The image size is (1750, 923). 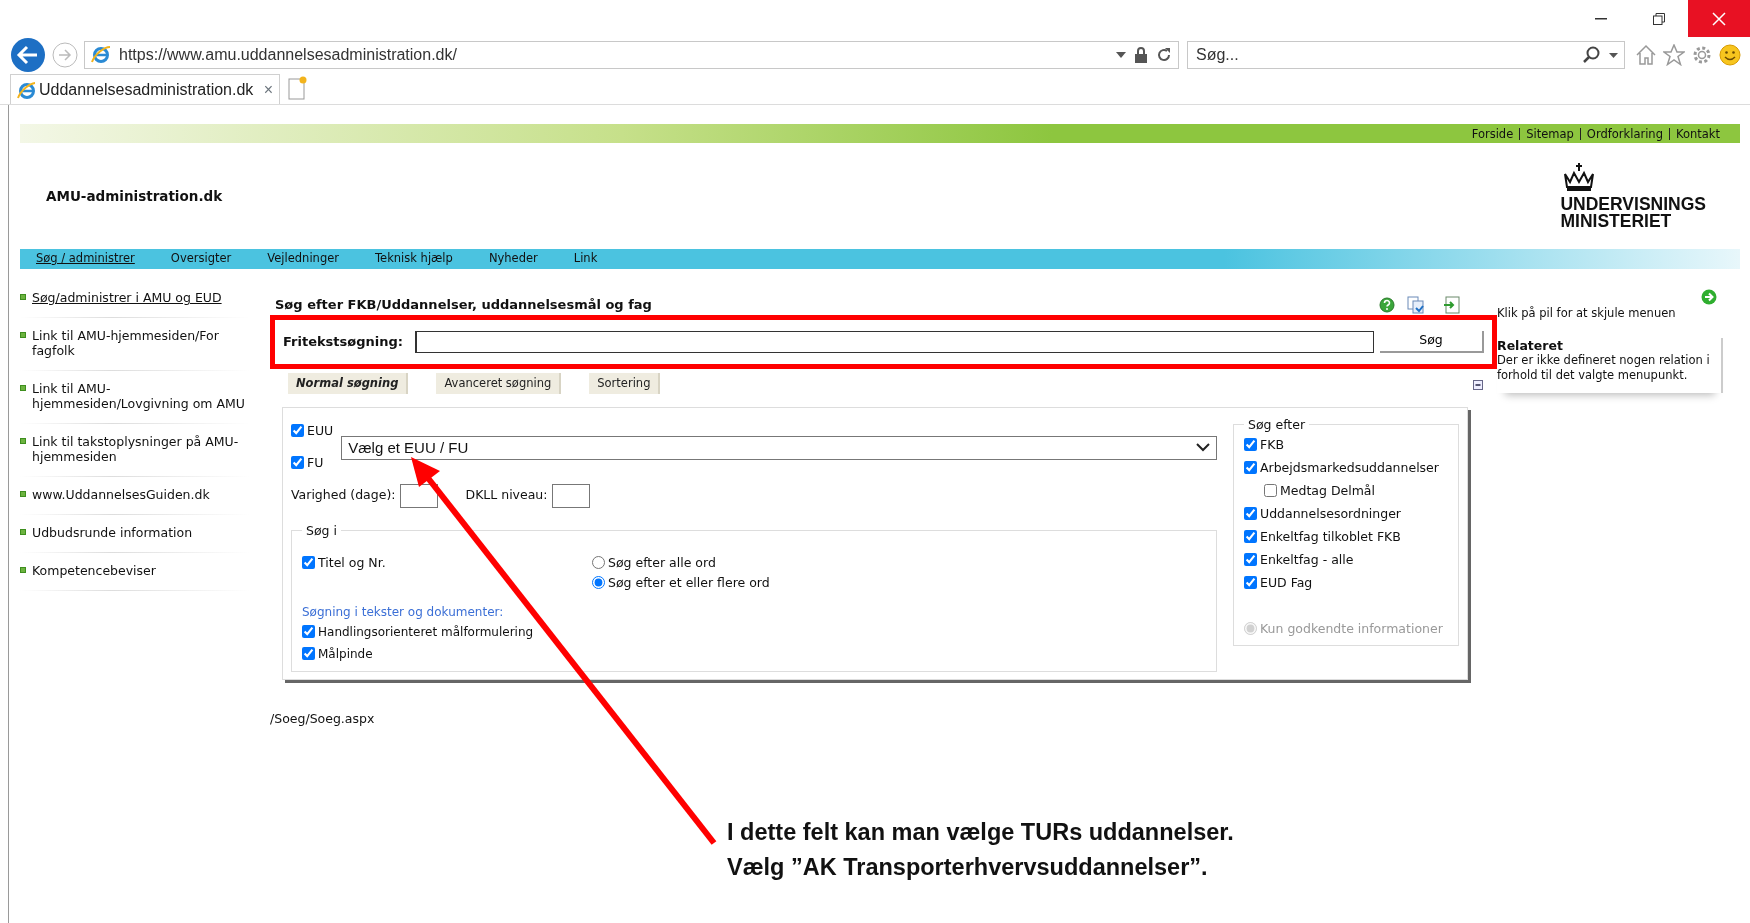 I want to click on site-title: AMU-administration.dk, so click(x=134, y=196).